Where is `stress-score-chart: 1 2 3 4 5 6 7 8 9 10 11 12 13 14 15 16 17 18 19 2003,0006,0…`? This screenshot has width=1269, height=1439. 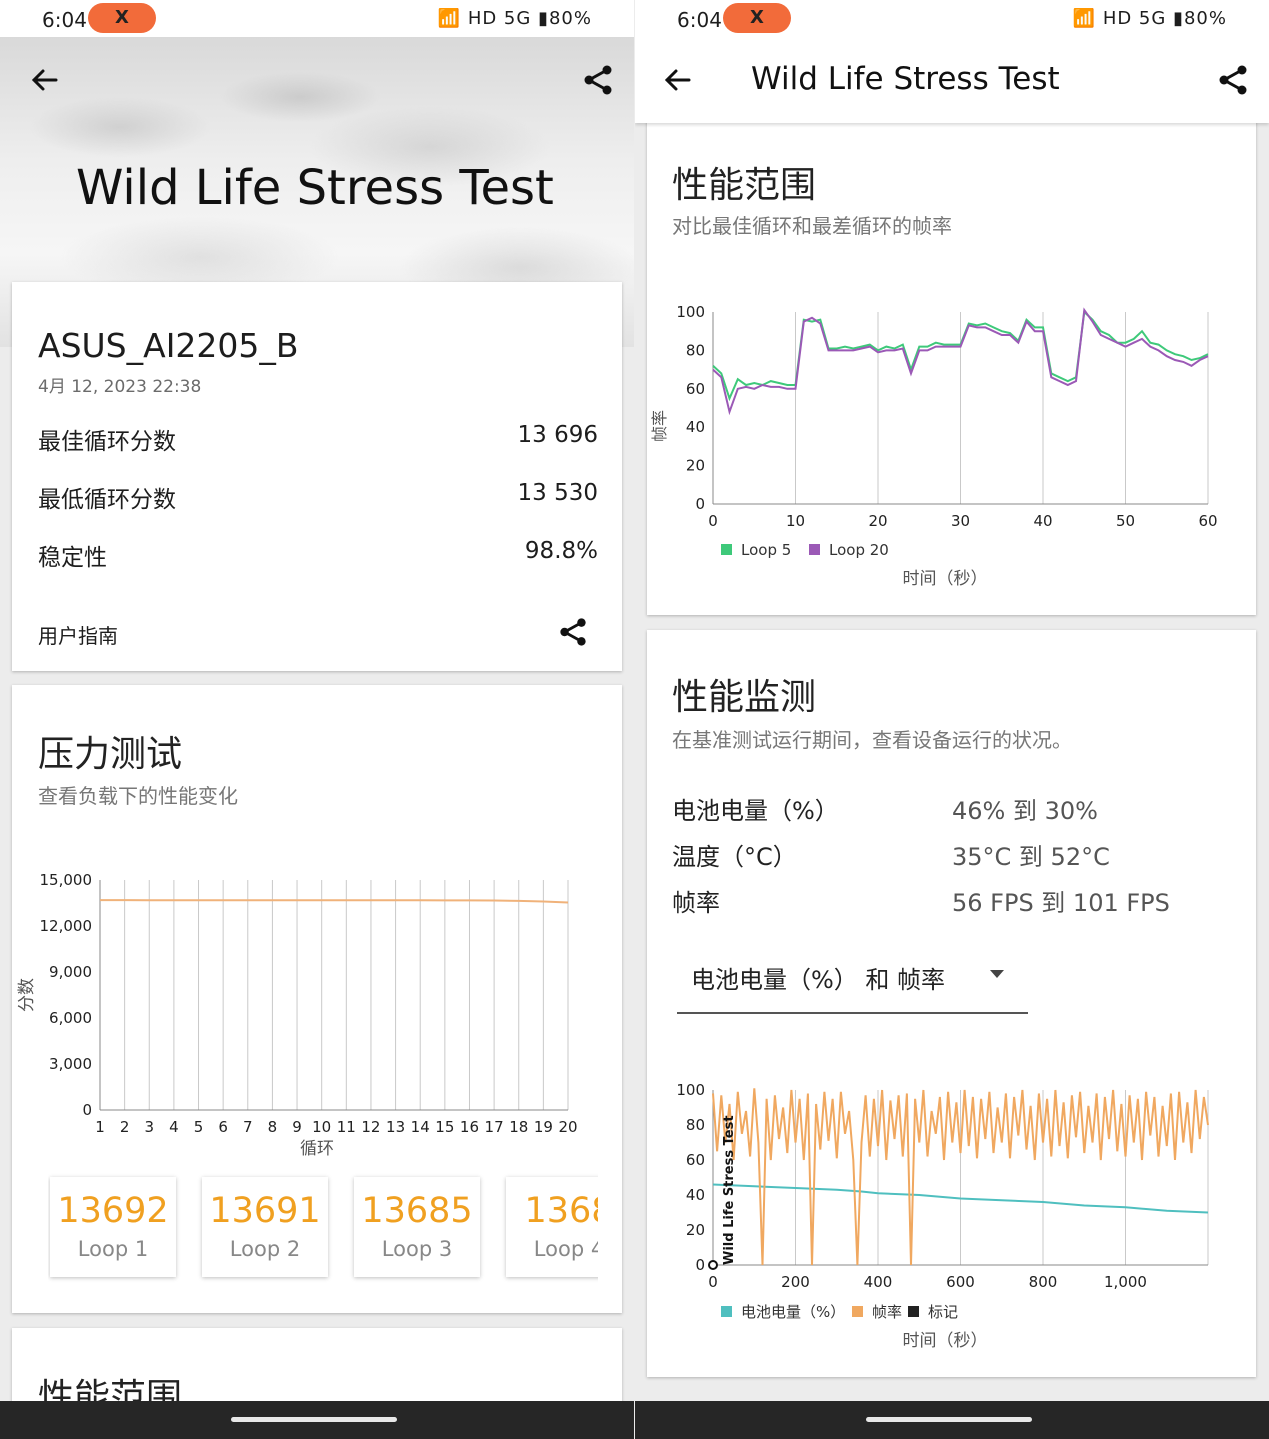
stress-score-chart: 1 2 3 4 5 6 7 8 9 10 11 12 13 14 15 16 17 18 19 2003,0006,0… is located at coordinates (297, 1015).